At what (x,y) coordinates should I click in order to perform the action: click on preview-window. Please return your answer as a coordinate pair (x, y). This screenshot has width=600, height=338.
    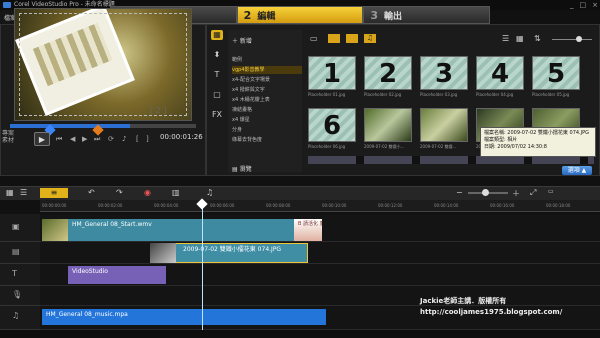
    Looking at the image, I should click on (103, 64).